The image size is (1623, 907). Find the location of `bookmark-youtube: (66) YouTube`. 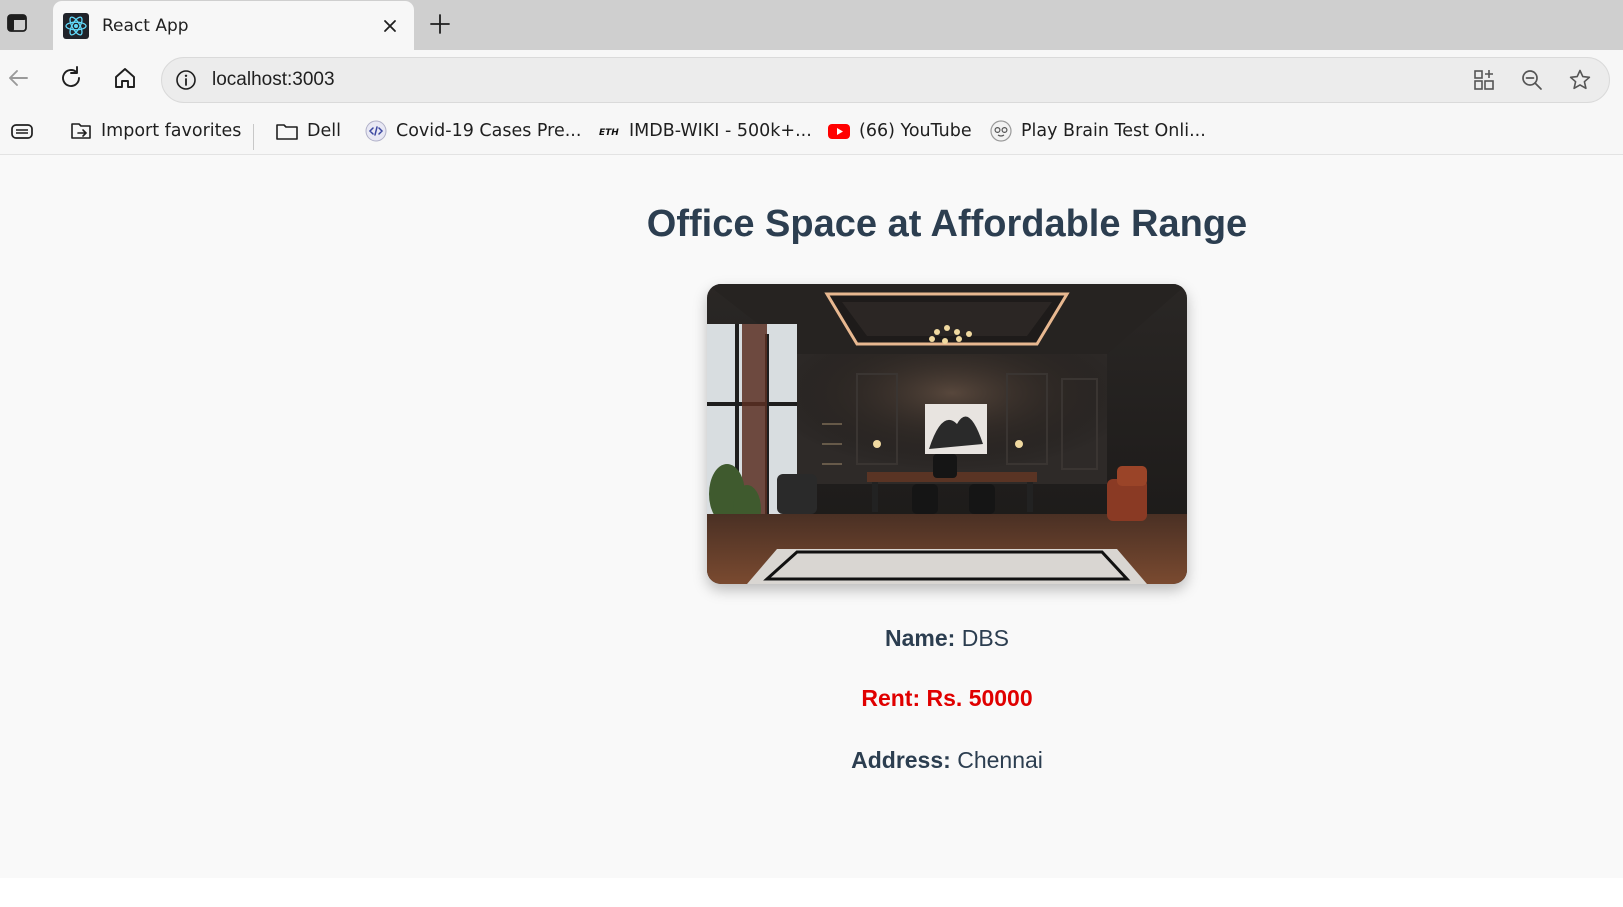

bookmark-youtube: (66) YouTube is located at coordinates (899, 131).